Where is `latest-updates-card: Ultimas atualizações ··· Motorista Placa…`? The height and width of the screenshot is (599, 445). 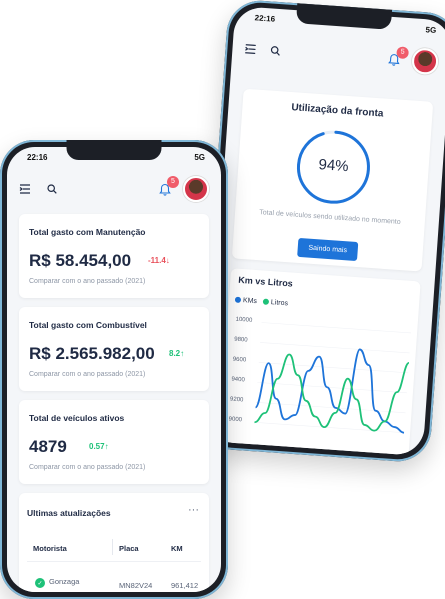 latest-updates-card: Ultimas atualizações ··· Motorista Placa… is located at coordinates (114, 542).